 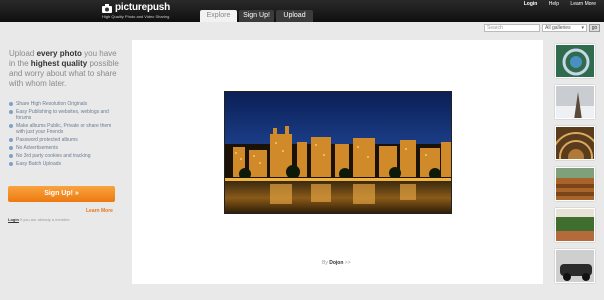 What do you see at coordinates (218, 16) in the screenshot?
I see `tab-explore: Explore` at bounding box center [218, 16].